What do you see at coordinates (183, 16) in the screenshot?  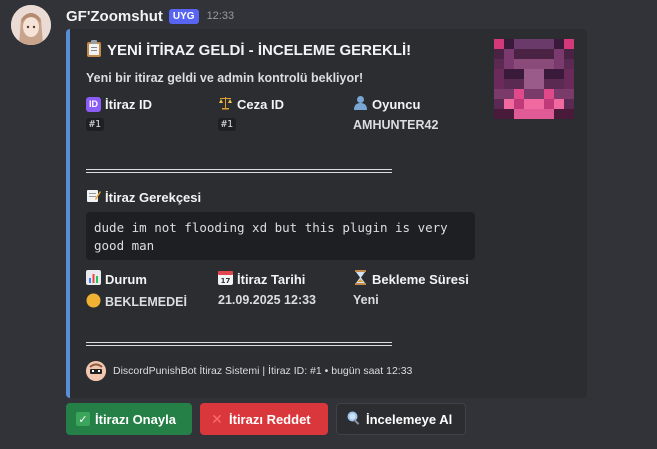 I see `server-tag-badge: UYG` at bounding box center [183, 16].